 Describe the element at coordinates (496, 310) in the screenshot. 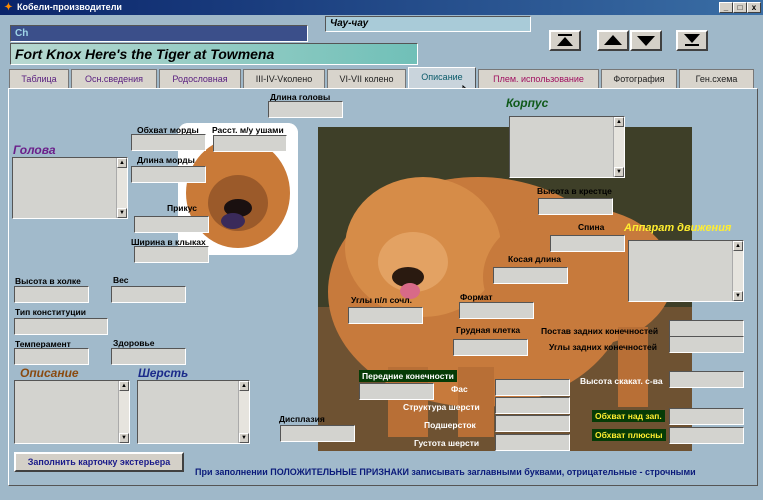

I see `format-input` at that location.